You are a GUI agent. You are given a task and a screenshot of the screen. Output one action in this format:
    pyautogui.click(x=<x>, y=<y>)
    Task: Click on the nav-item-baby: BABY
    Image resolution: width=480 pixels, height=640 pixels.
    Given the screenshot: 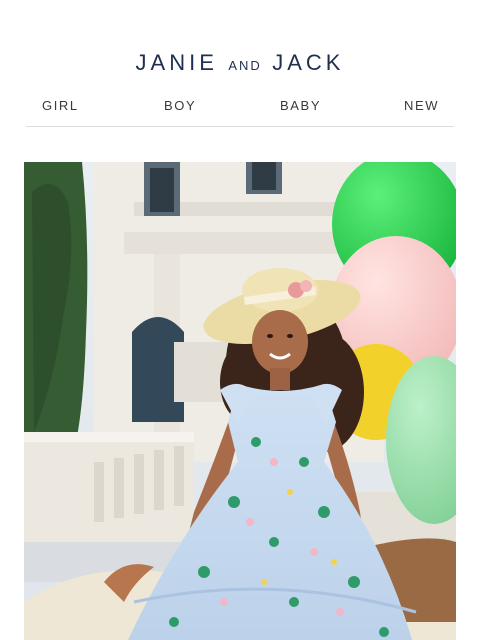 What is the action you would take?
    pyautogui.click(x=300, y=105)
    